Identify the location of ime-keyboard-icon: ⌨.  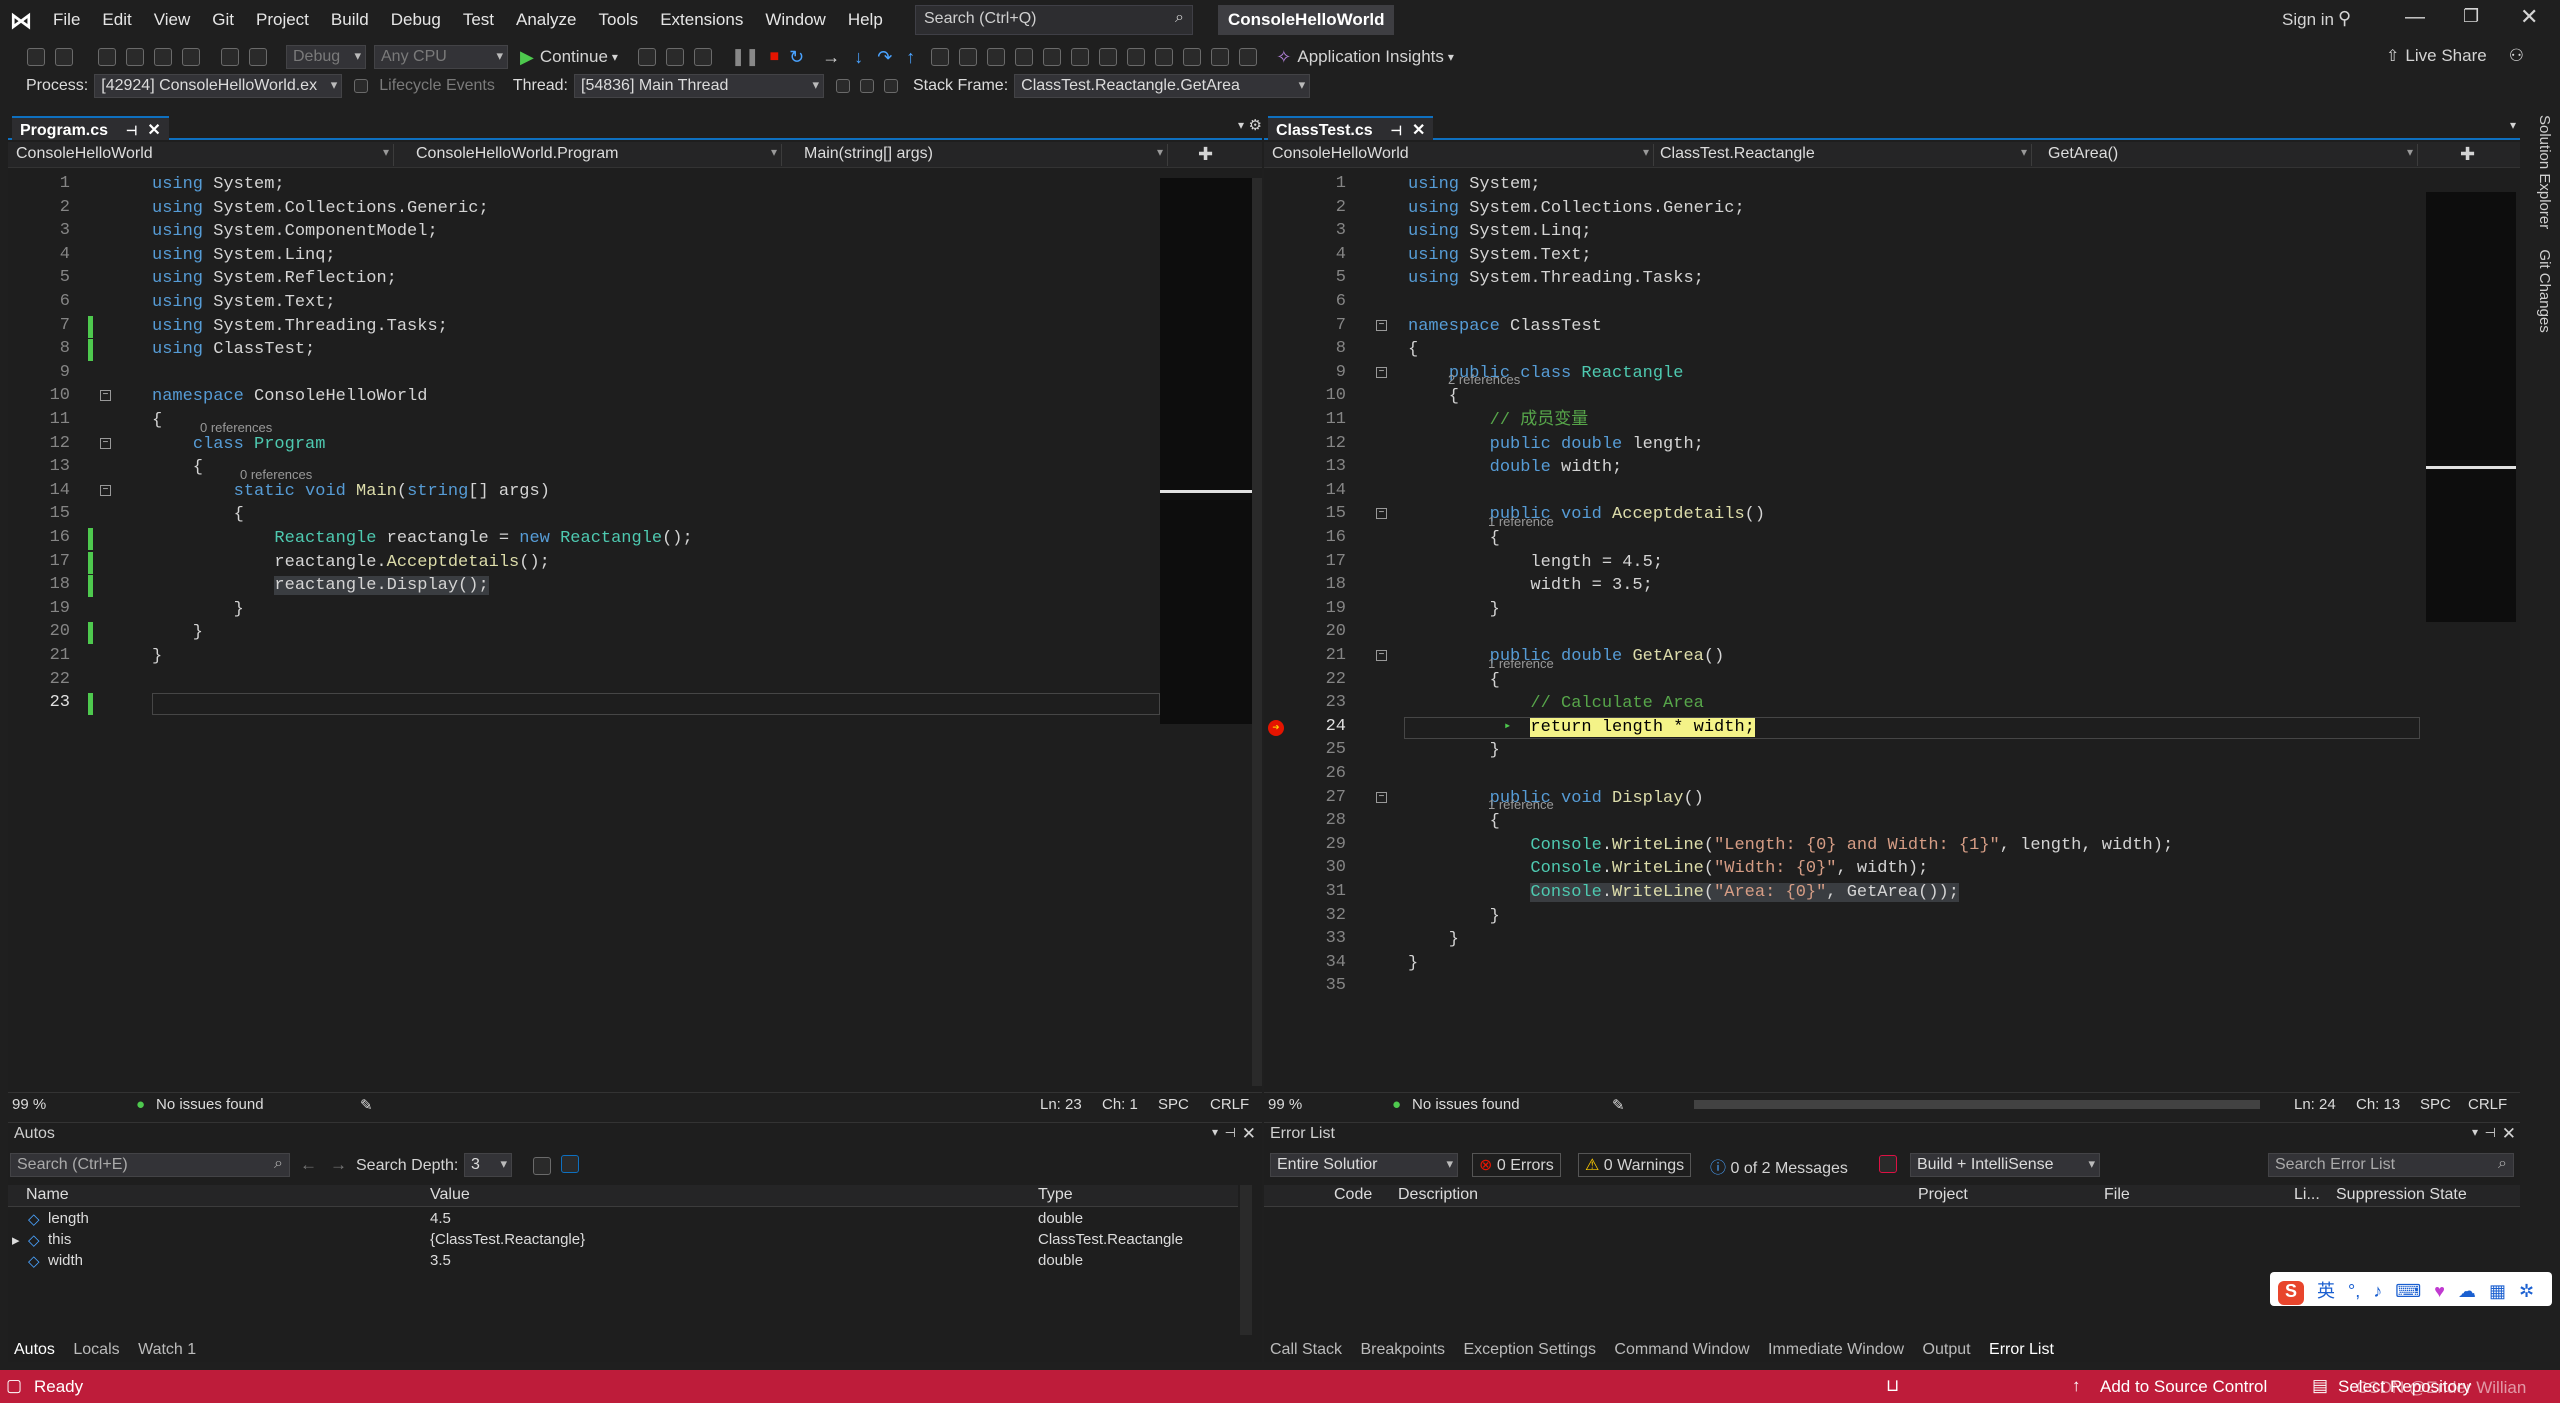
(2408, 1291).